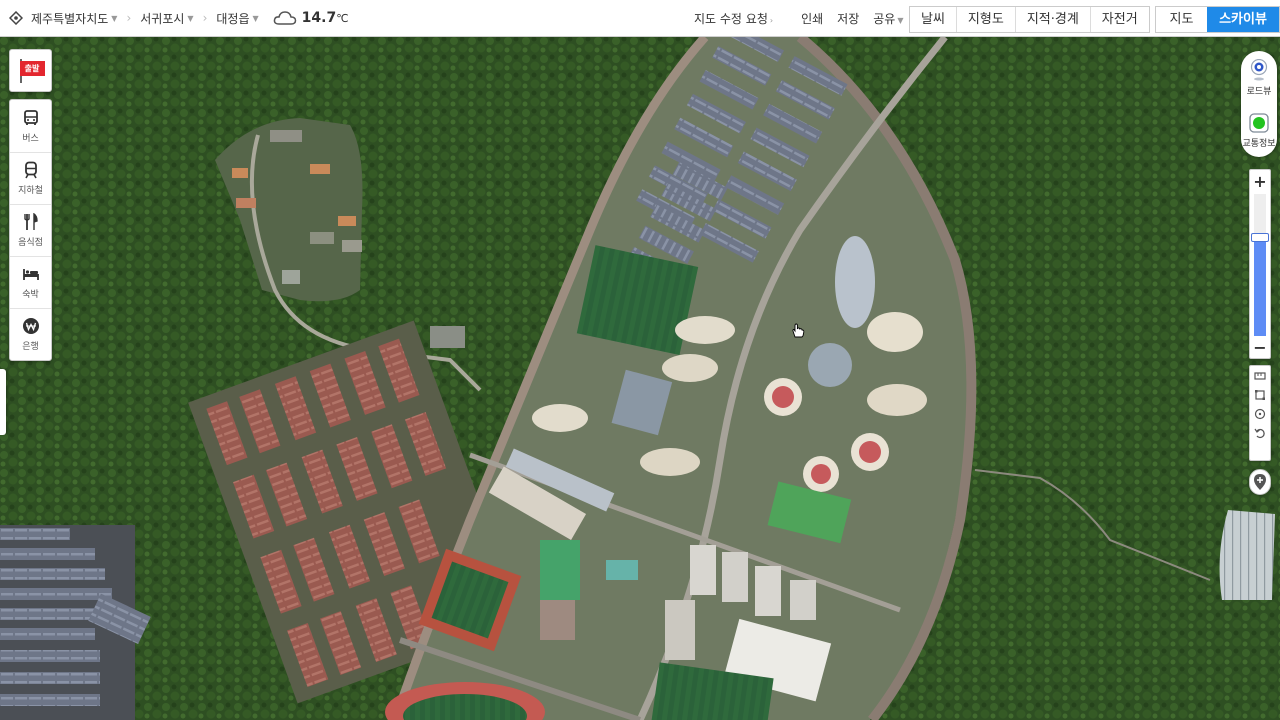  I want to click on zoom-in-button: +, so click(1260, 181).